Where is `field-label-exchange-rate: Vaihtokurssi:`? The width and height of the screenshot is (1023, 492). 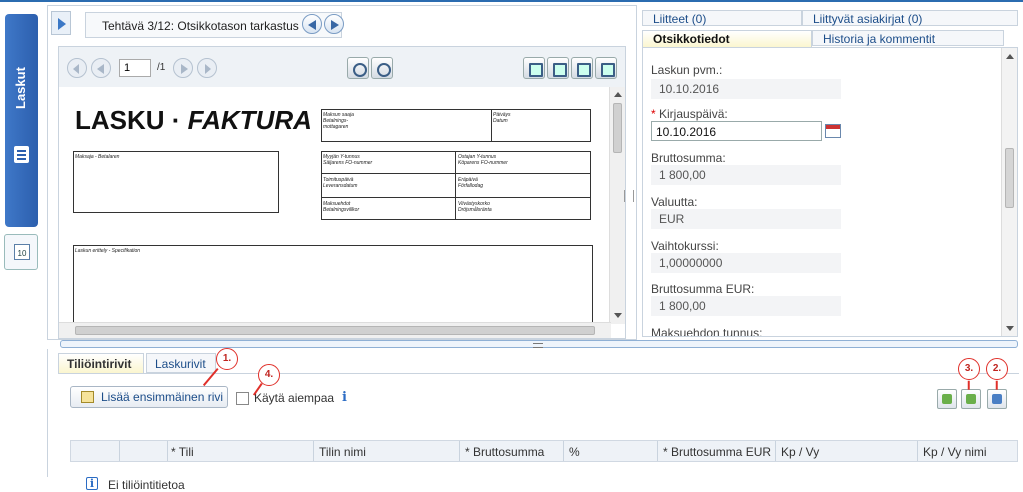 field-label-exchange-rate: Vaihtokurssi: is located at coordinates (685, 246).